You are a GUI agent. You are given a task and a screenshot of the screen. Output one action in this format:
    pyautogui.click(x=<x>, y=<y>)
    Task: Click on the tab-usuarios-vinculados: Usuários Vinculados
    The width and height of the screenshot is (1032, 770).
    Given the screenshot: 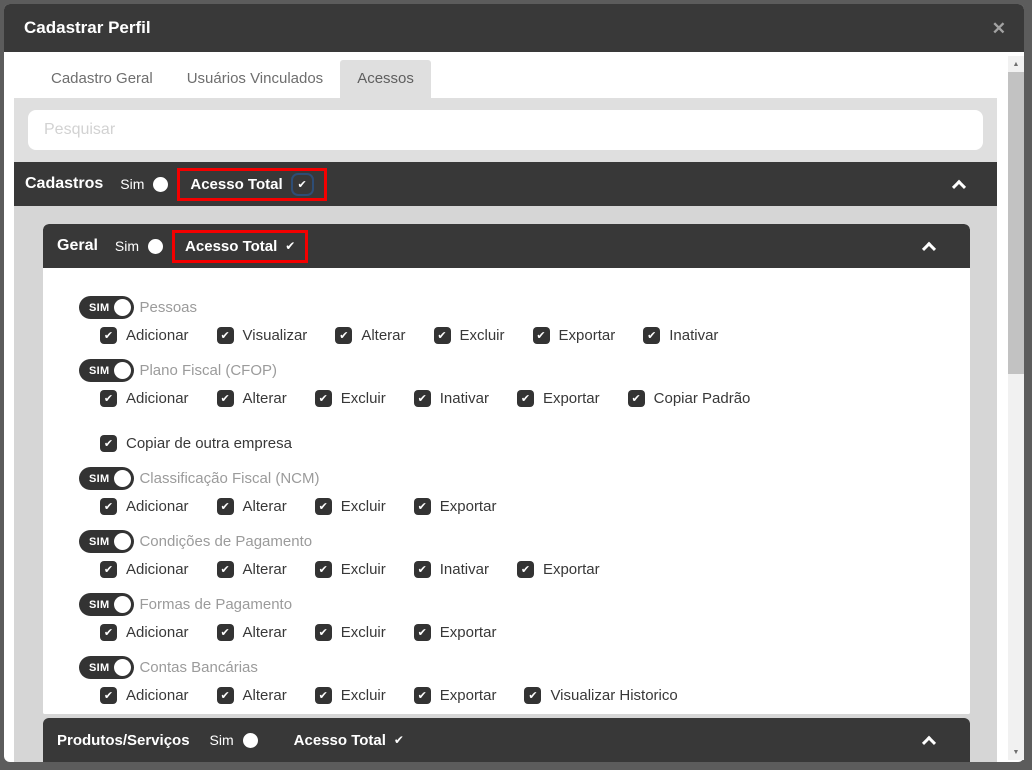 What is the action you would take?
    pyautogui.click(x=255, y=79)
    